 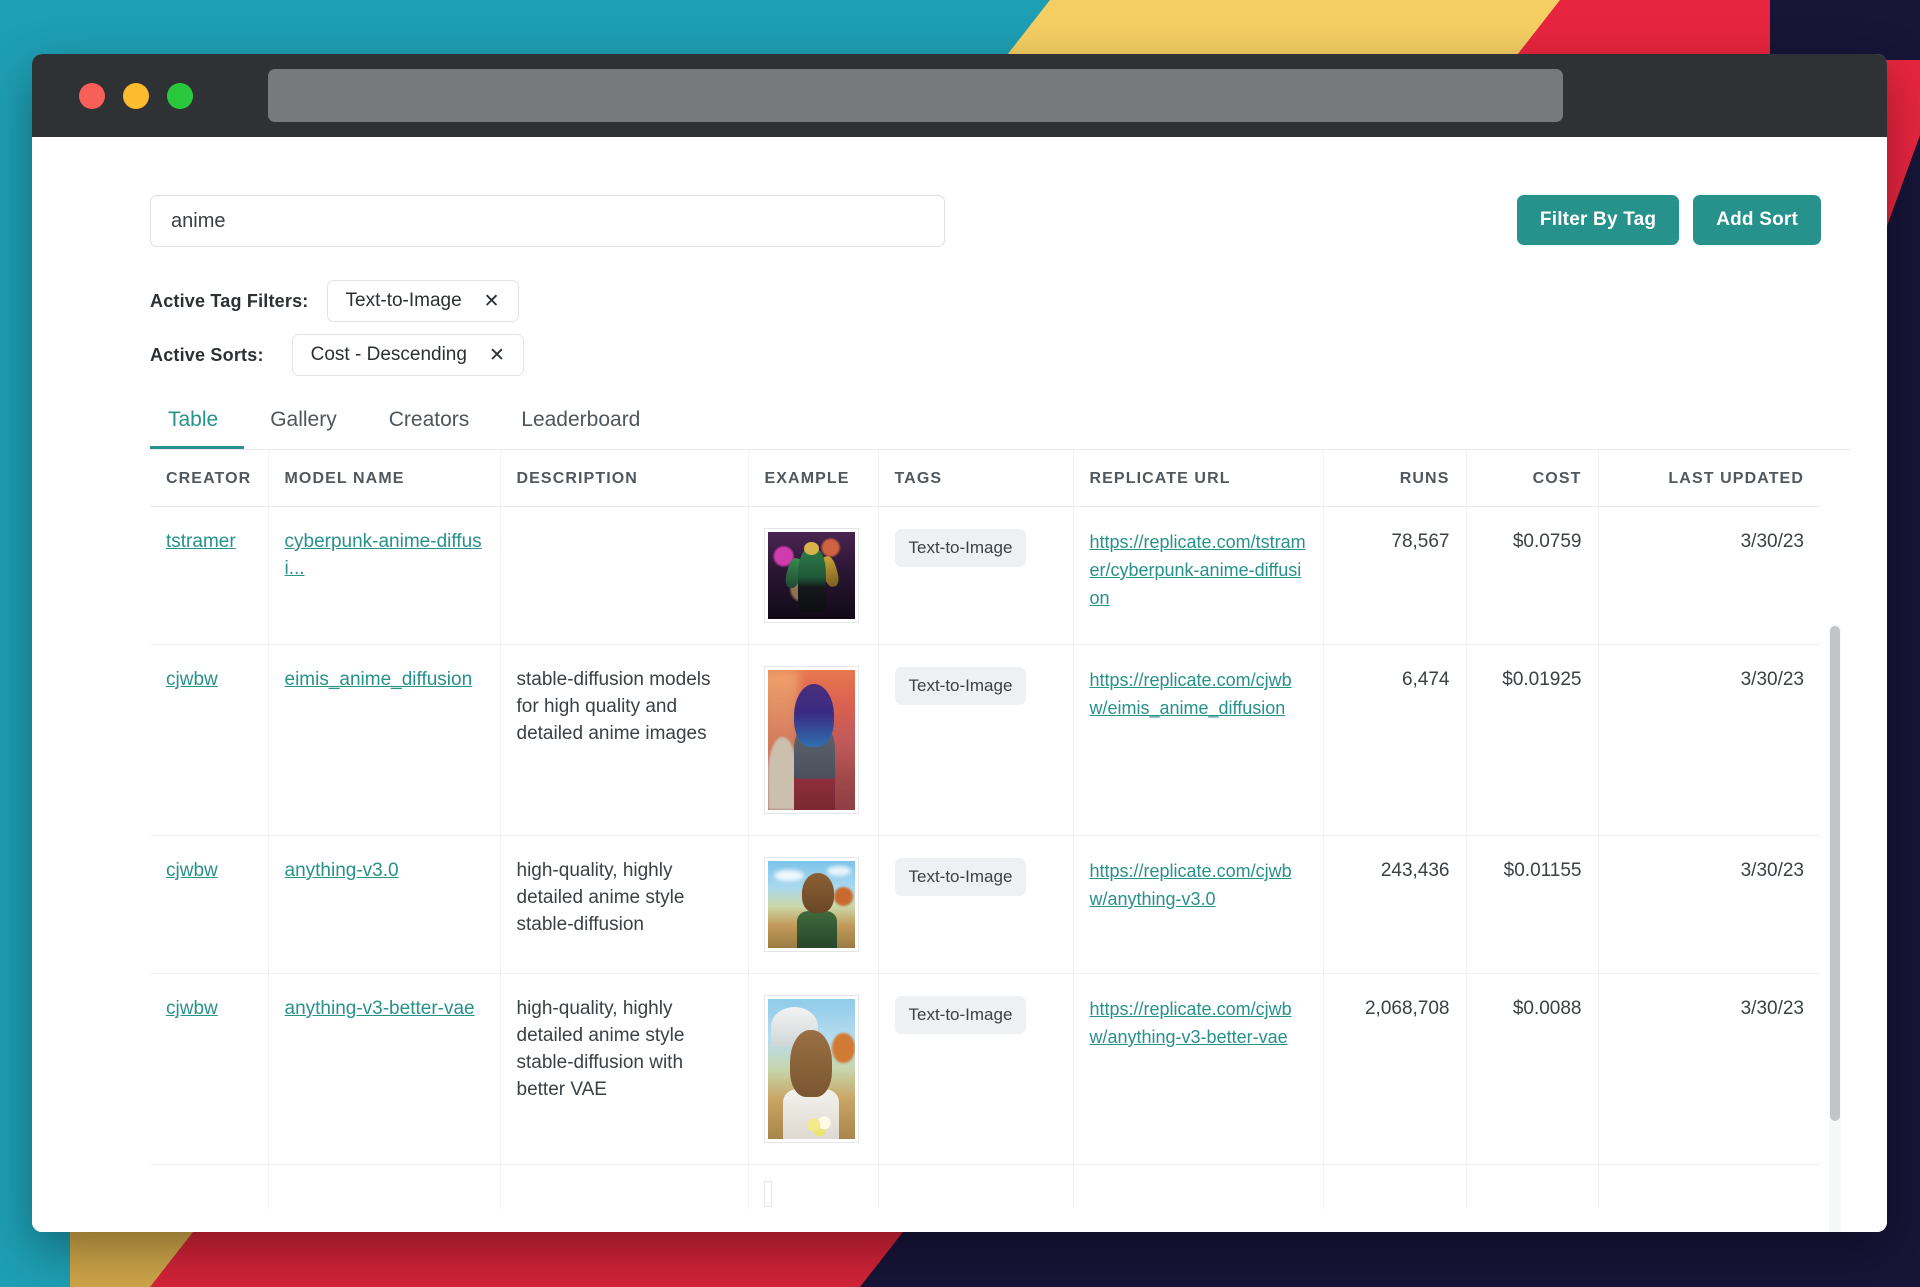 I want to click on creator-link: tstramer, so click(x=201, y=541).